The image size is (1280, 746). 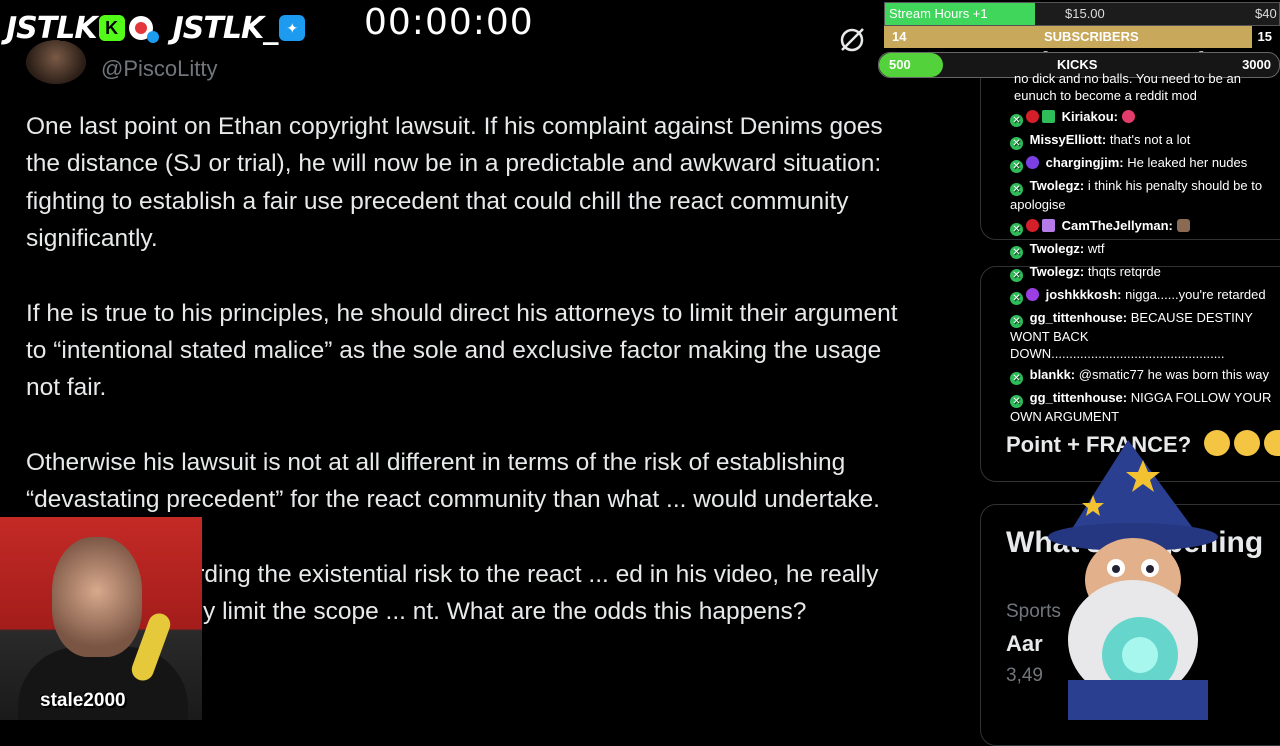 What do you see at coordinates (159, 69) in the screenshot?
I see `author-handle: @PiscoLitty` at bounding box center [159, 69].